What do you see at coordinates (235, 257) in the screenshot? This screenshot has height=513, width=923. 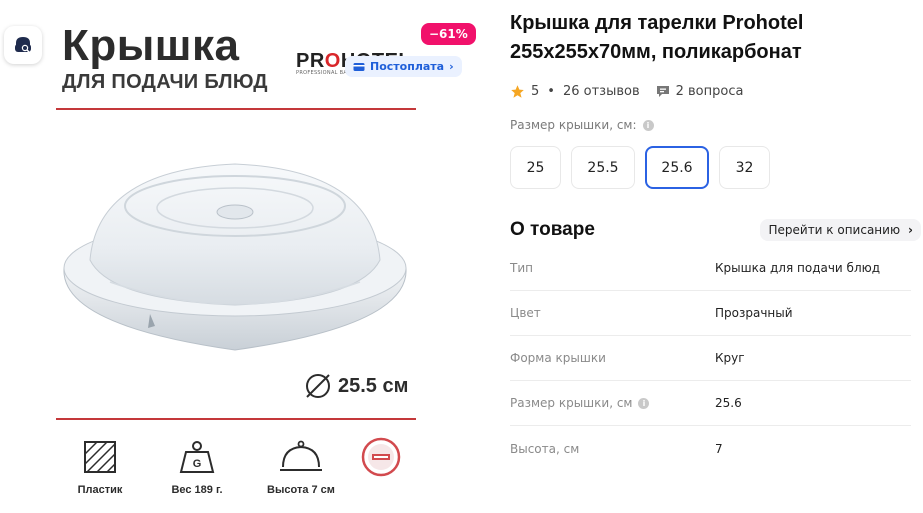 I see `cloche-product-image` at bounding box center [235, 257].